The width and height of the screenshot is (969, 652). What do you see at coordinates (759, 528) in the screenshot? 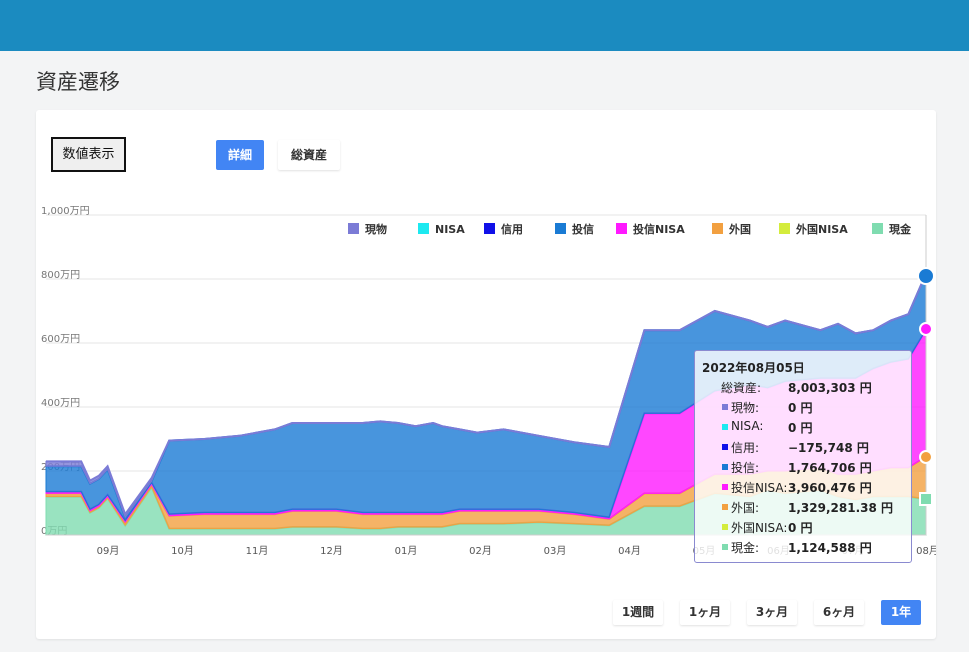
I see `tooltip-label: 外国NISA:` at bounding box center [759, 528].